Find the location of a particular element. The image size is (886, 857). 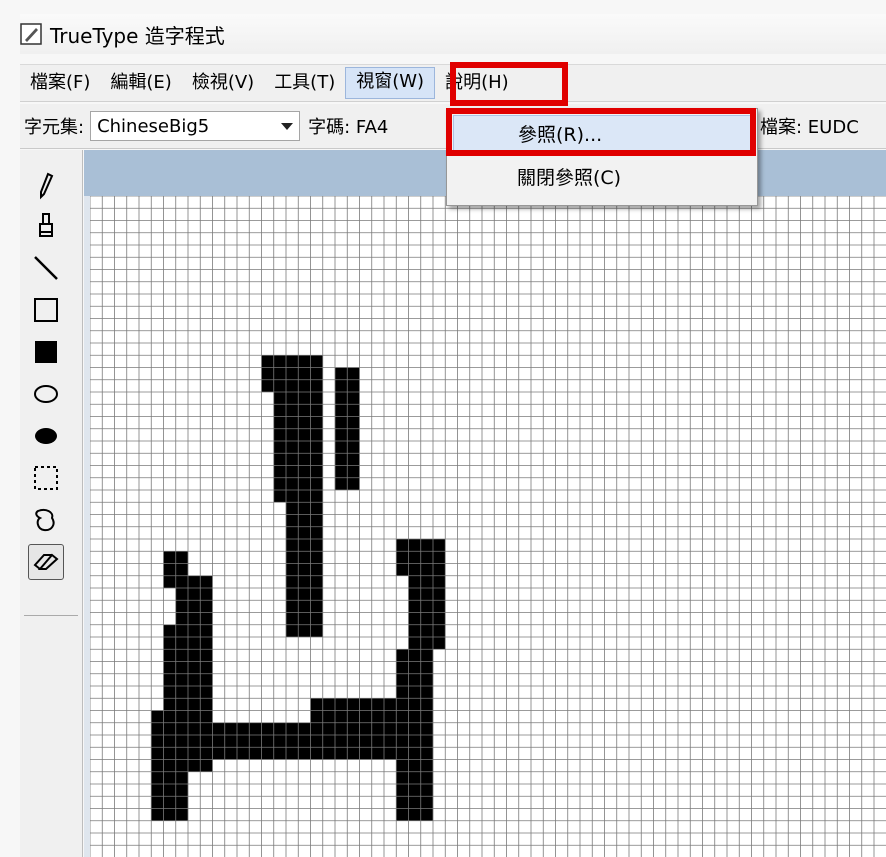

title-bar: TrueType 造字程式 is located at coordinates (453, 34).